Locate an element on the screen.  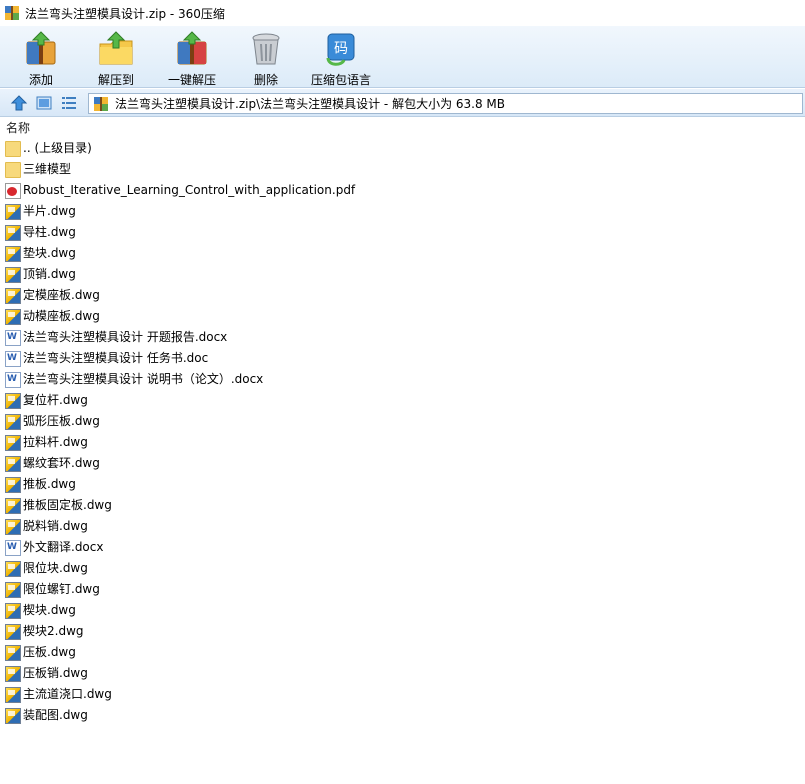
file-row: 法兰弯头注塑模具设计 说明书（论文）.docx is located at coordinates (402, 379).